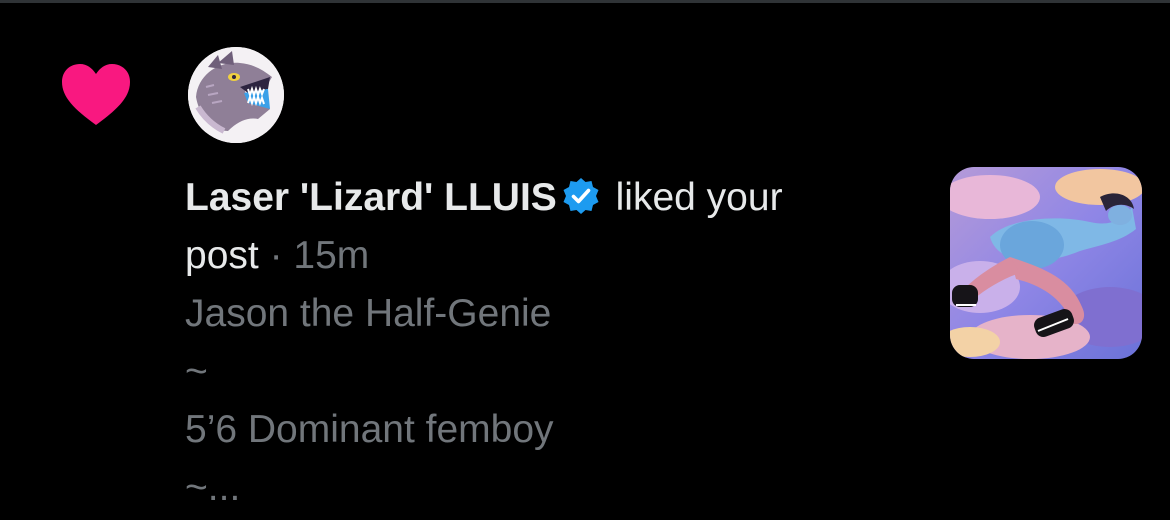 This screenshot has height=520, width=1170. I want to click on post-preview-line-1: Jason the Half-Genie, so click(368, 313).